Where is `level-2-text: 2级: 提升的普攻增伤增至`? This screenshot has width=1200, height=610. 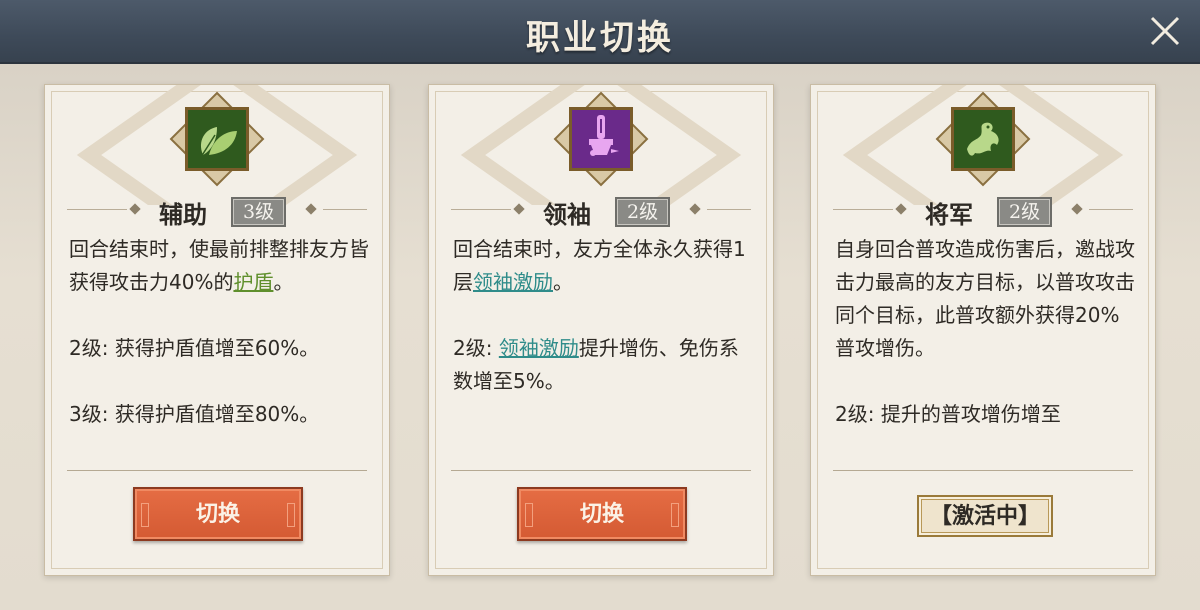 level-2-text: 2级: 提升的普攻增伤增至 is located at coordinates (948, 414).